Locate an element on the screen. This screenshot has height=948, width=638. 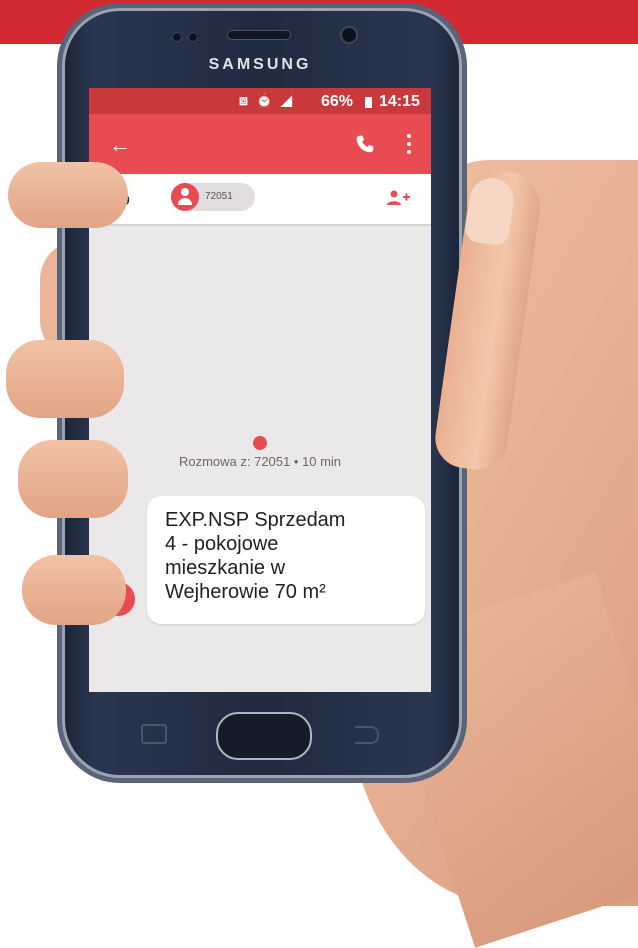
front-camera is located at coordinates (349, 35).